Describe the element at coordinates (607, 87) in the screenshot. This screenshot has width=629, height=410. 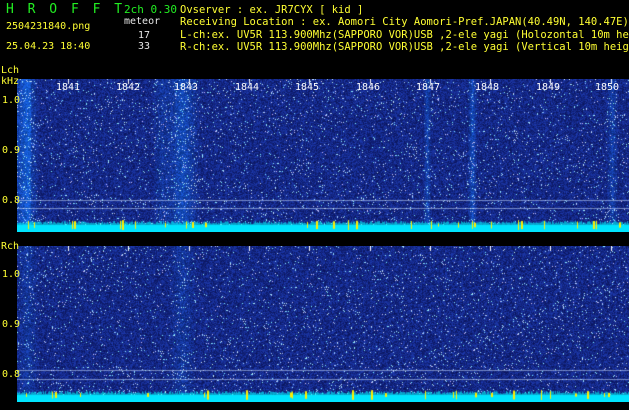
I see `time-label-1850: 1850` at that location.